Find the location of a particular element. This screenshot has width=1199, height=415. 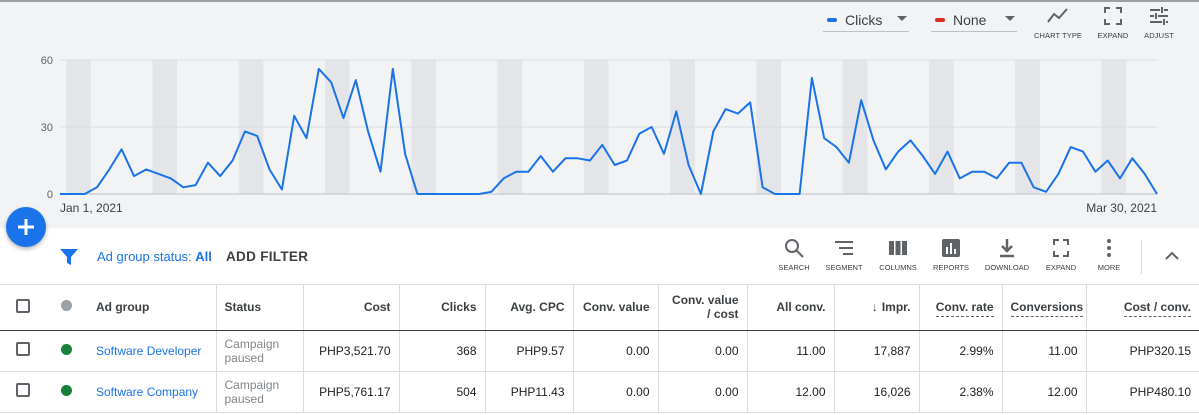

avg-cpc-cell: PHP11.43 is located at coordinates (529, 392).